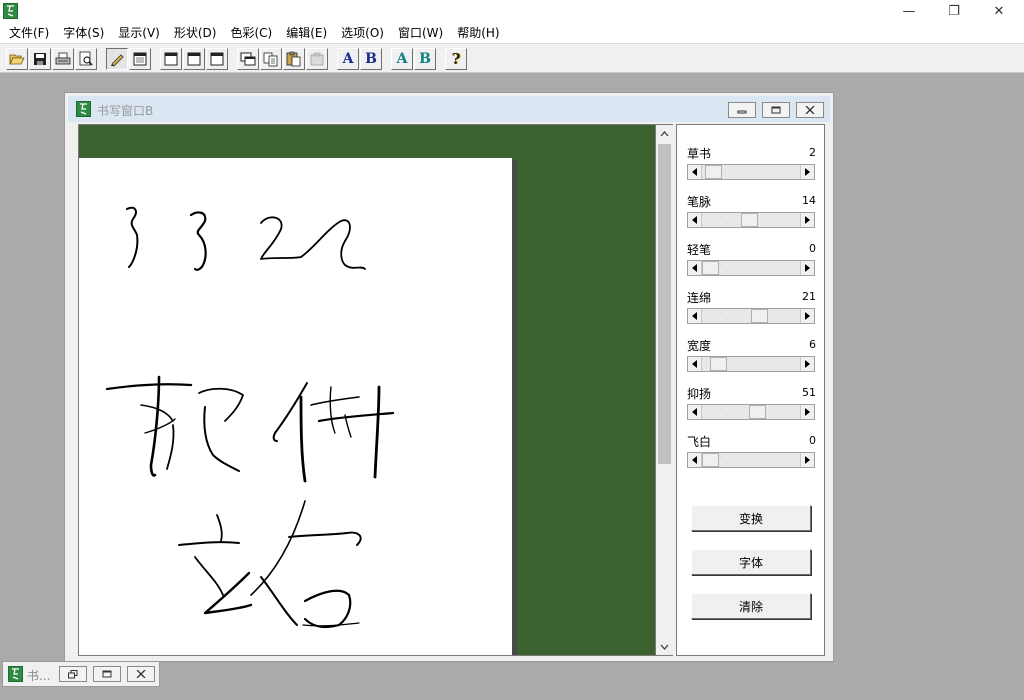 This screenshot has height=700, width=1024. I want to click on window-c-icon, so click(217, 59).